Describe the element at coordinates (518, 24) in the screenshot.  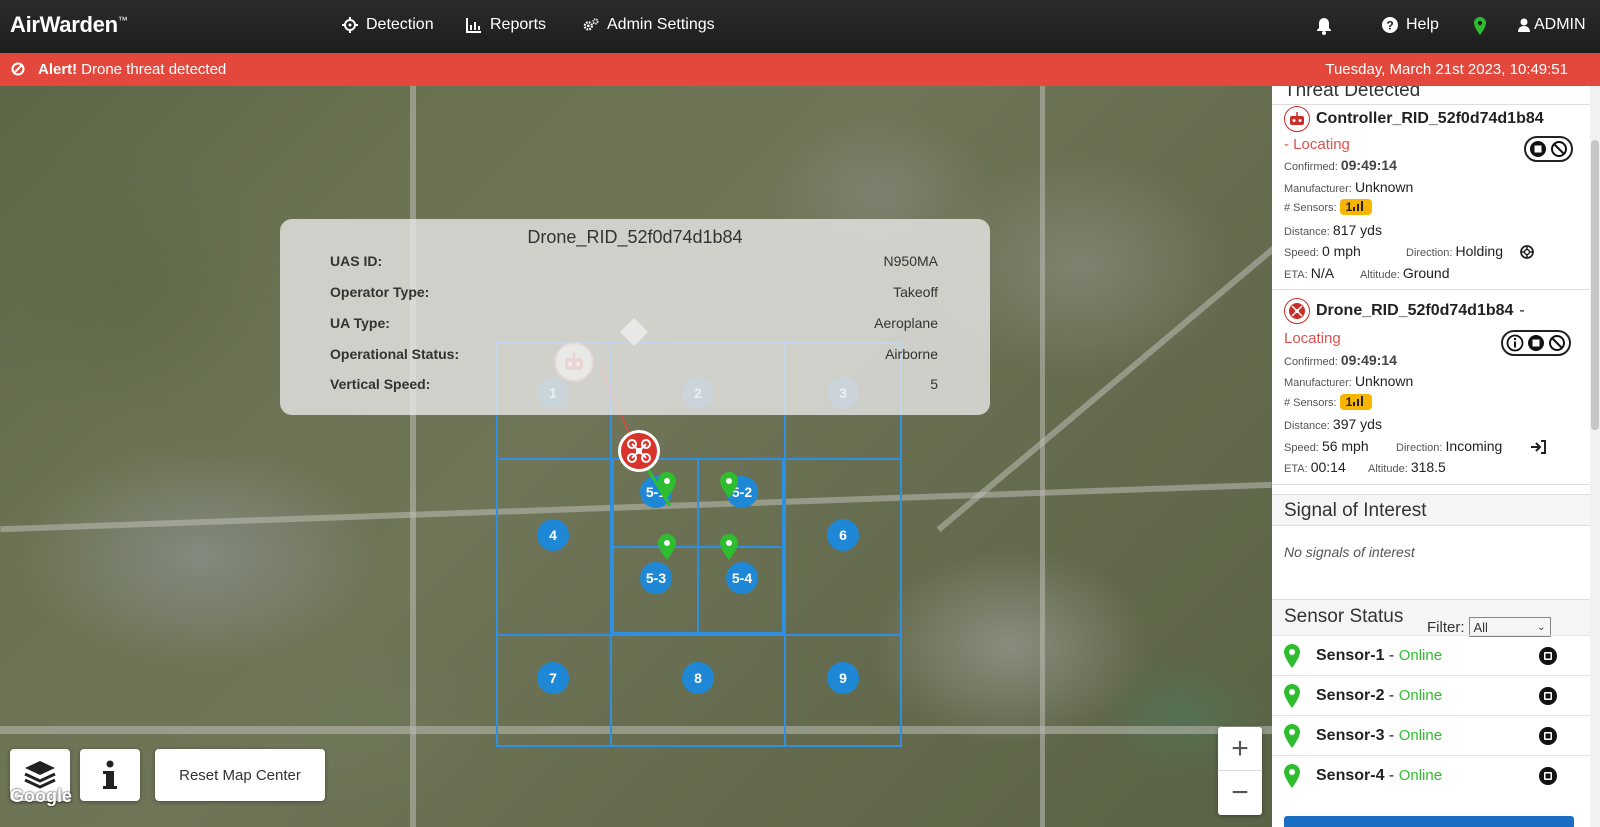
I see `nav-reports-label: Reports` at that location.